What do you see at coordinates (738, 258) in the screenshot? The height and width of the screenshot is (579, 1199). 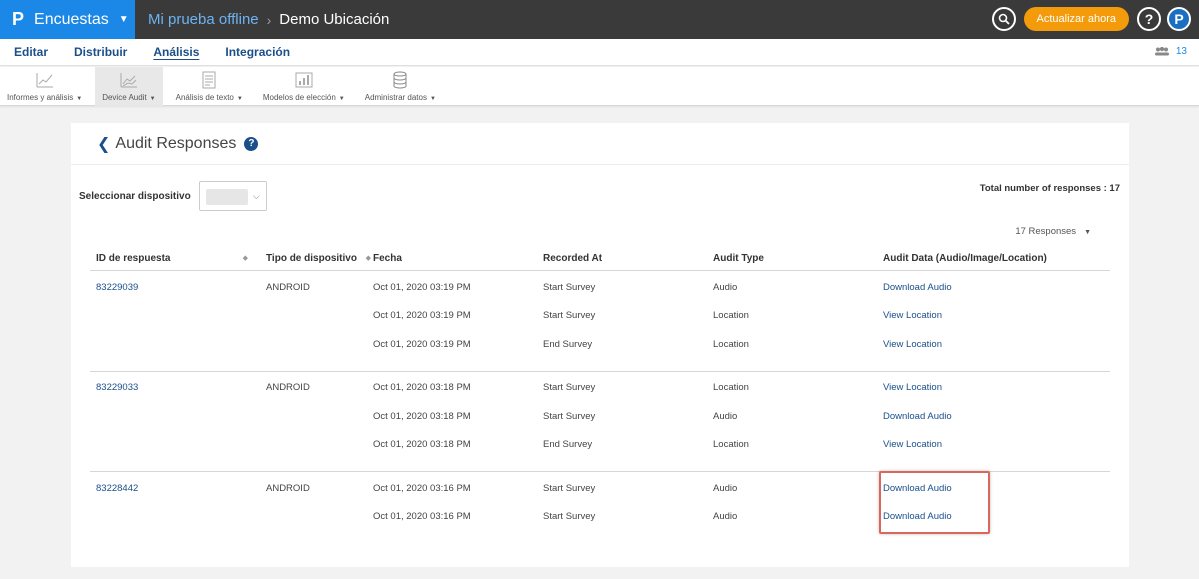 I see `column-header-type: Audit Type` at bounding box center [738, 258].